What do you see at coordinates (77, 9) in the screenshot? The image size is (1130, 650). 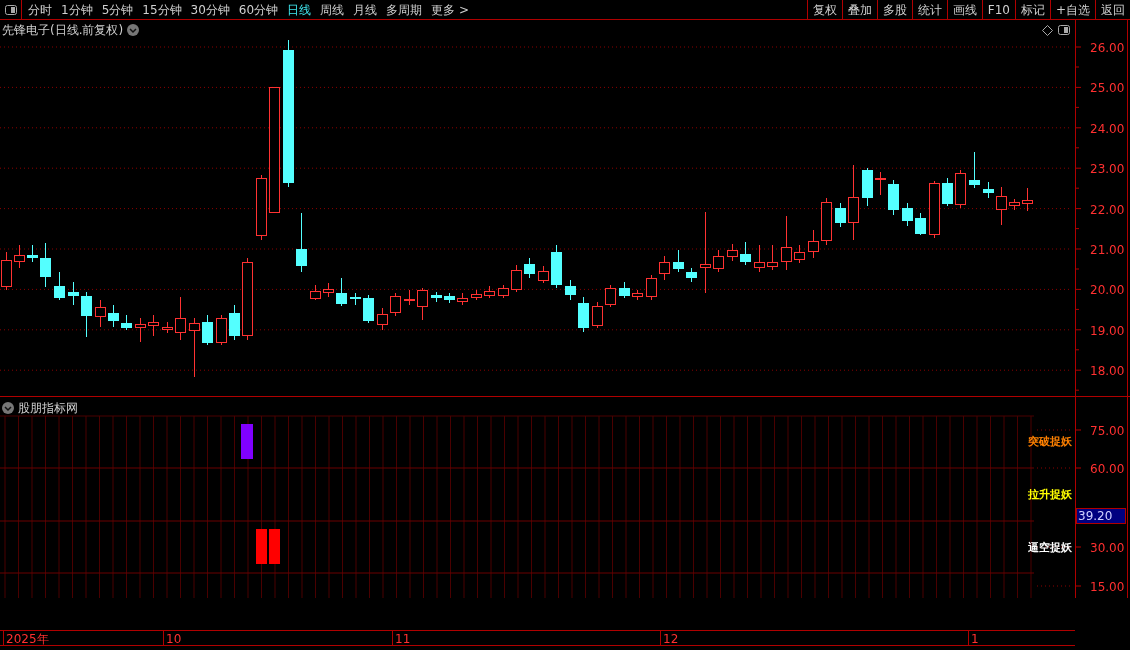 I see `period-tab: 1分钟` at bounding box center [77, 9].